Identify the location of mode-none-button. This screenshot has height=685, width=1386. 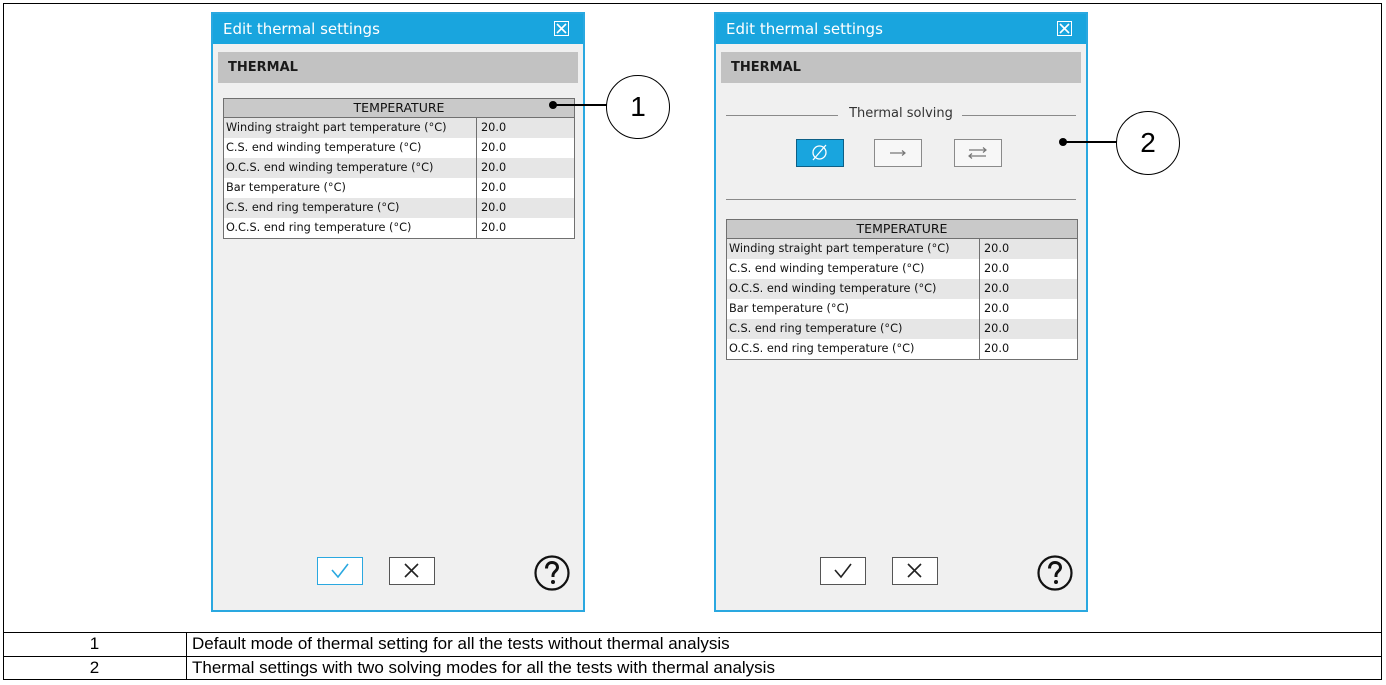
(820, 153).